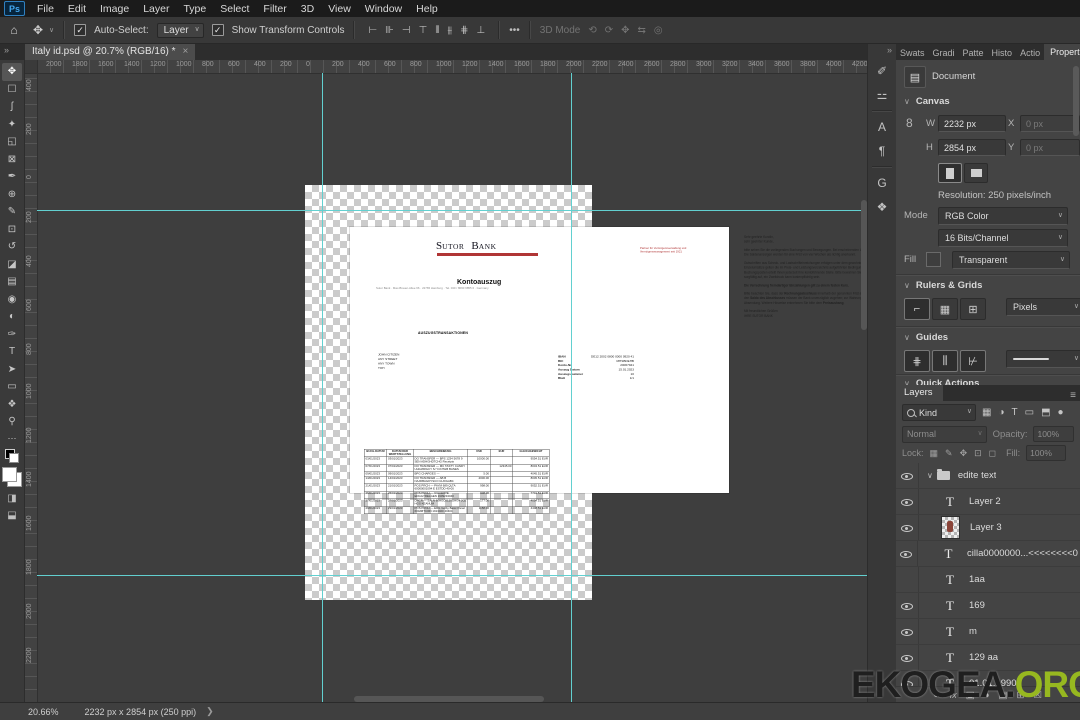 This screenshot has width=1080, height=720. What do you see at coordinates (156, 9) in the screenshot?
I see `menu-layer: Layer` at bounding box center [156, 9].